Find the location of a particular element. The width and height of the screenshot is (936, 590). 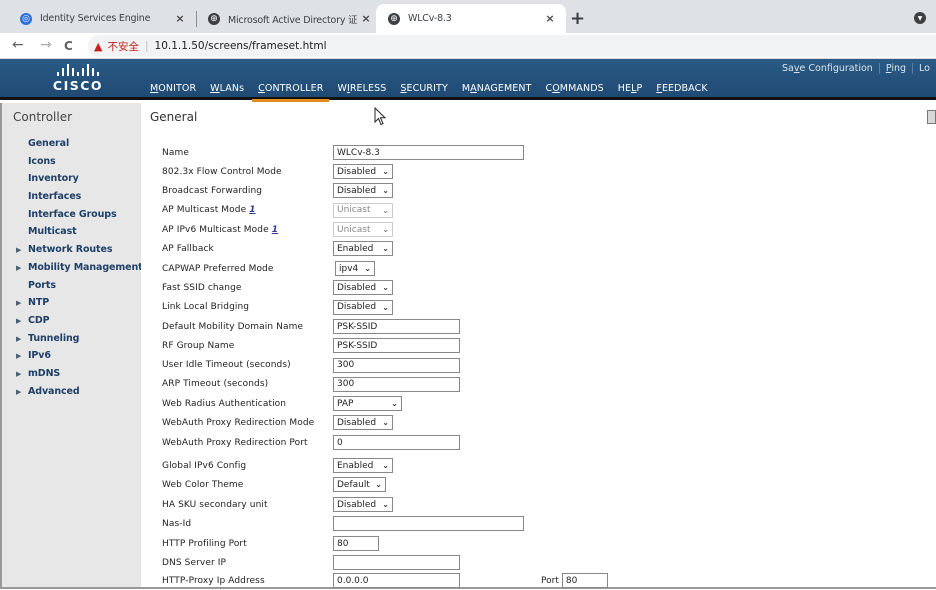

nav-wireless: WIRELESS is located at coordinates (361, 90).